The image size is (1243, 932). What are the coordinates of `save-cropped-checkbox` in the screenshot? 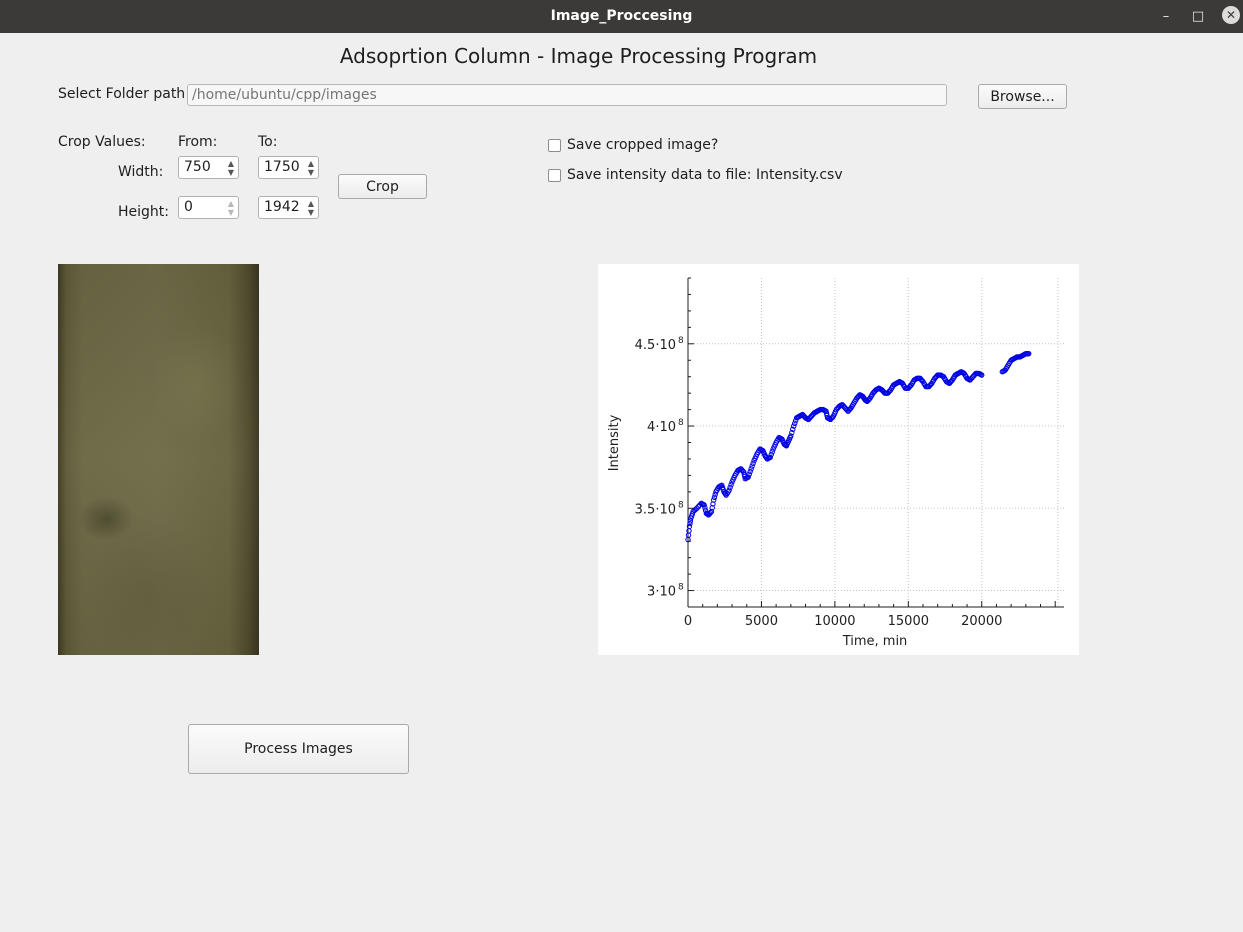 It's located at (554, 145).